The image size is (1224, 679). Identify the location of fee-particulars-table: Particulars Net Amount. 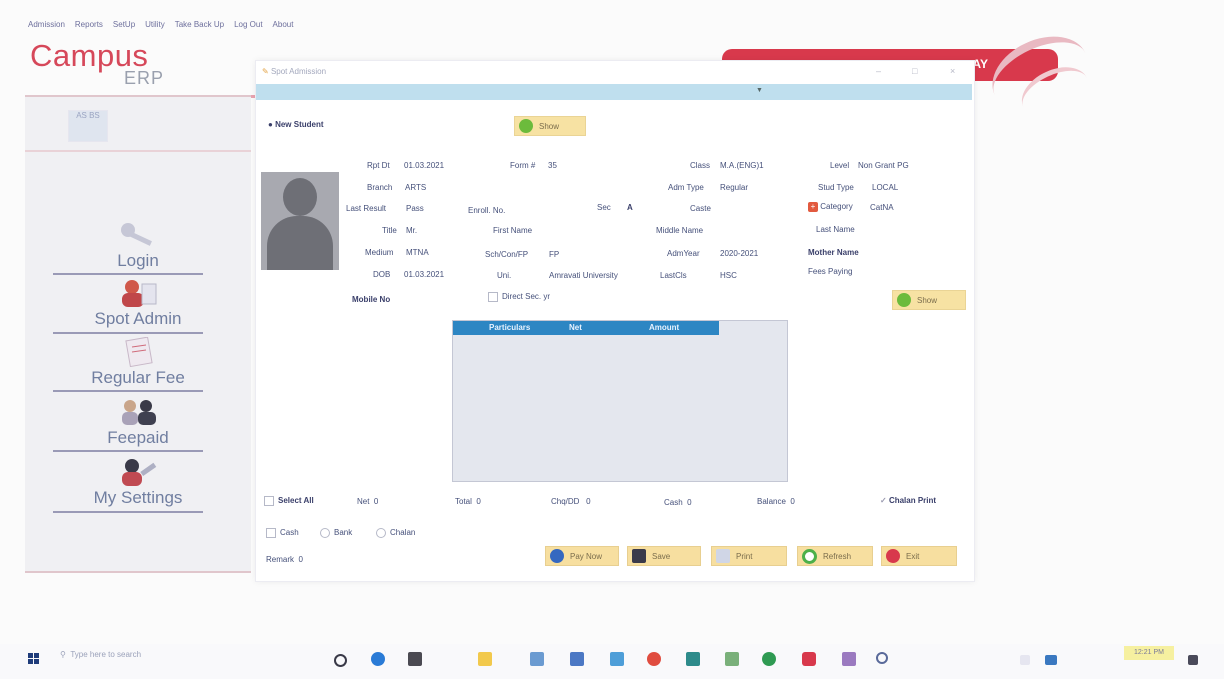
(620, 401).